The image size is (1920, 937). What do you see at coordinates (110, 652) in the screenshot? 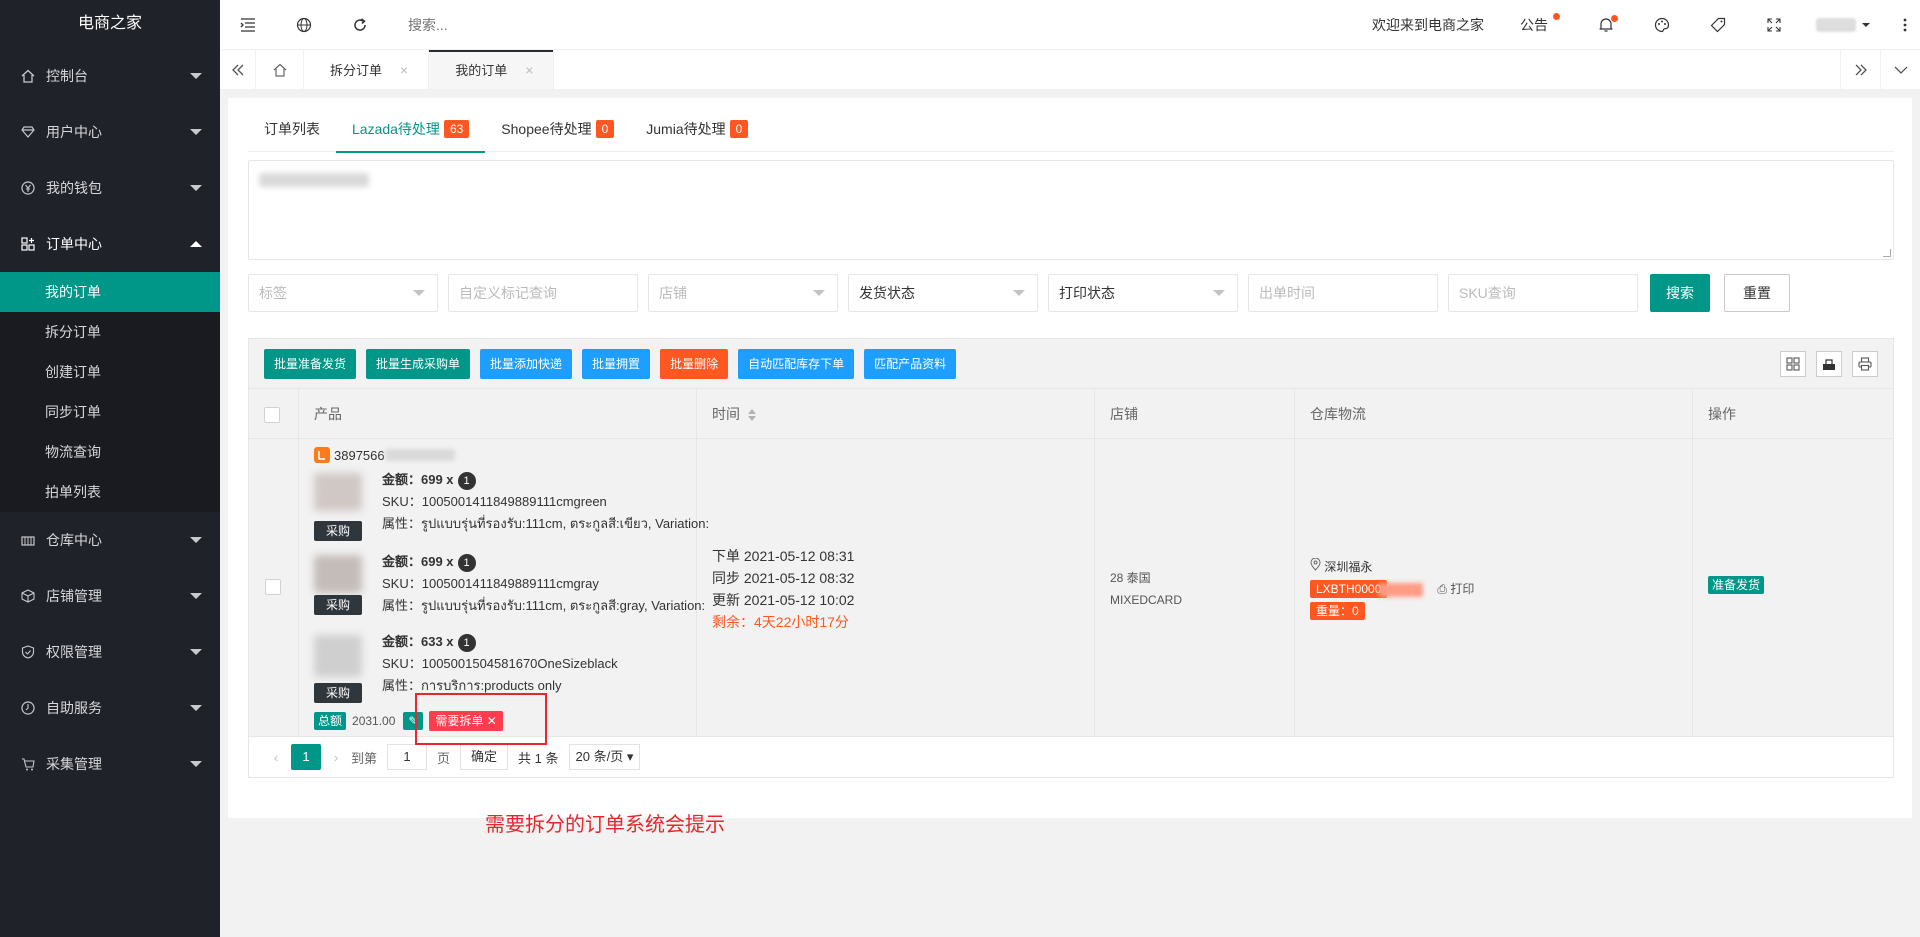
I see `sidebar-item-permissions: 权限管理` at bounding box center [110, 652].